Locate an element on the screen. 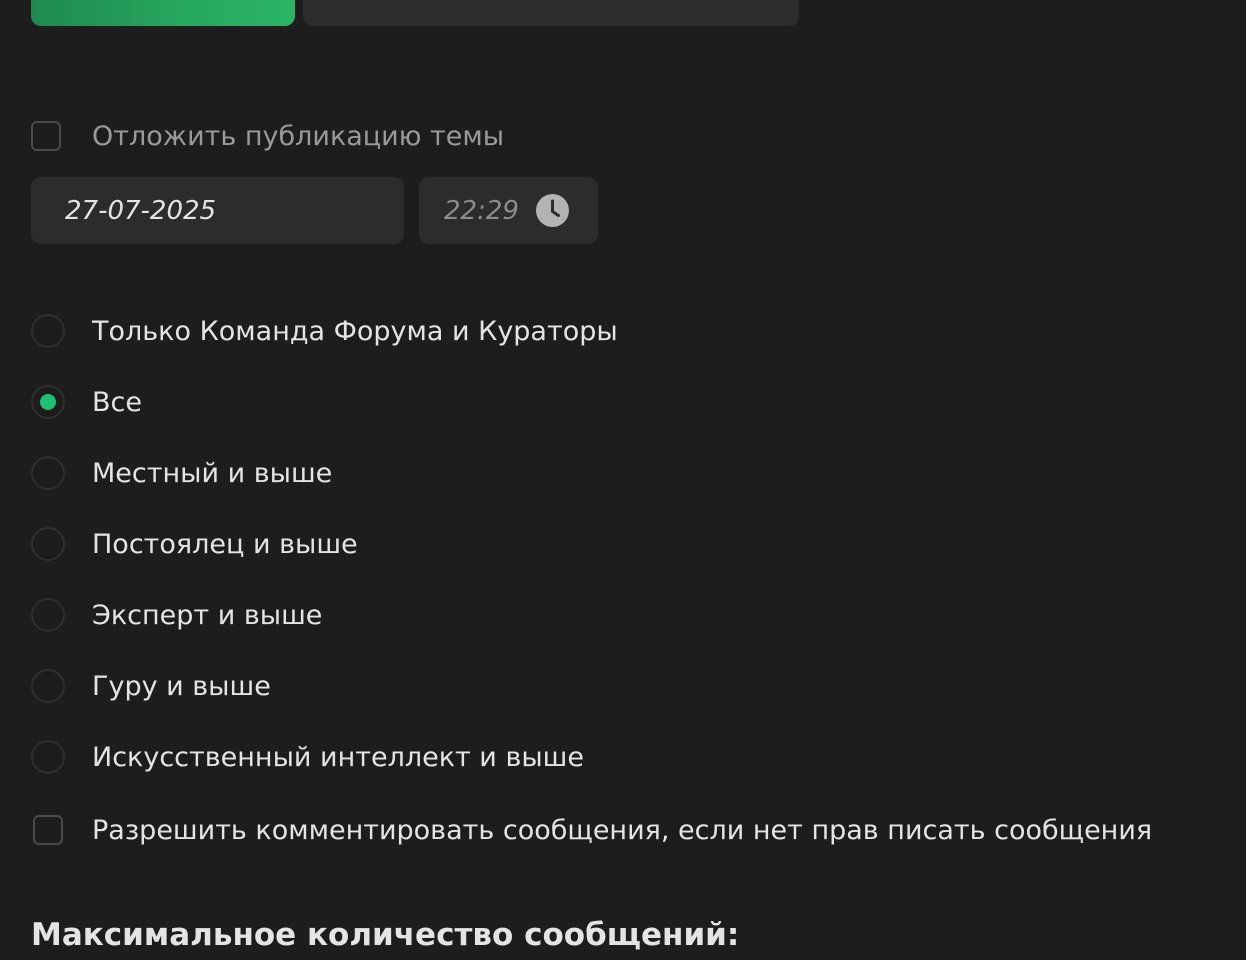 This screenshot has width=1246, height=960. access-option-label: Эксперт и выше is located at coordinates (207, 615).